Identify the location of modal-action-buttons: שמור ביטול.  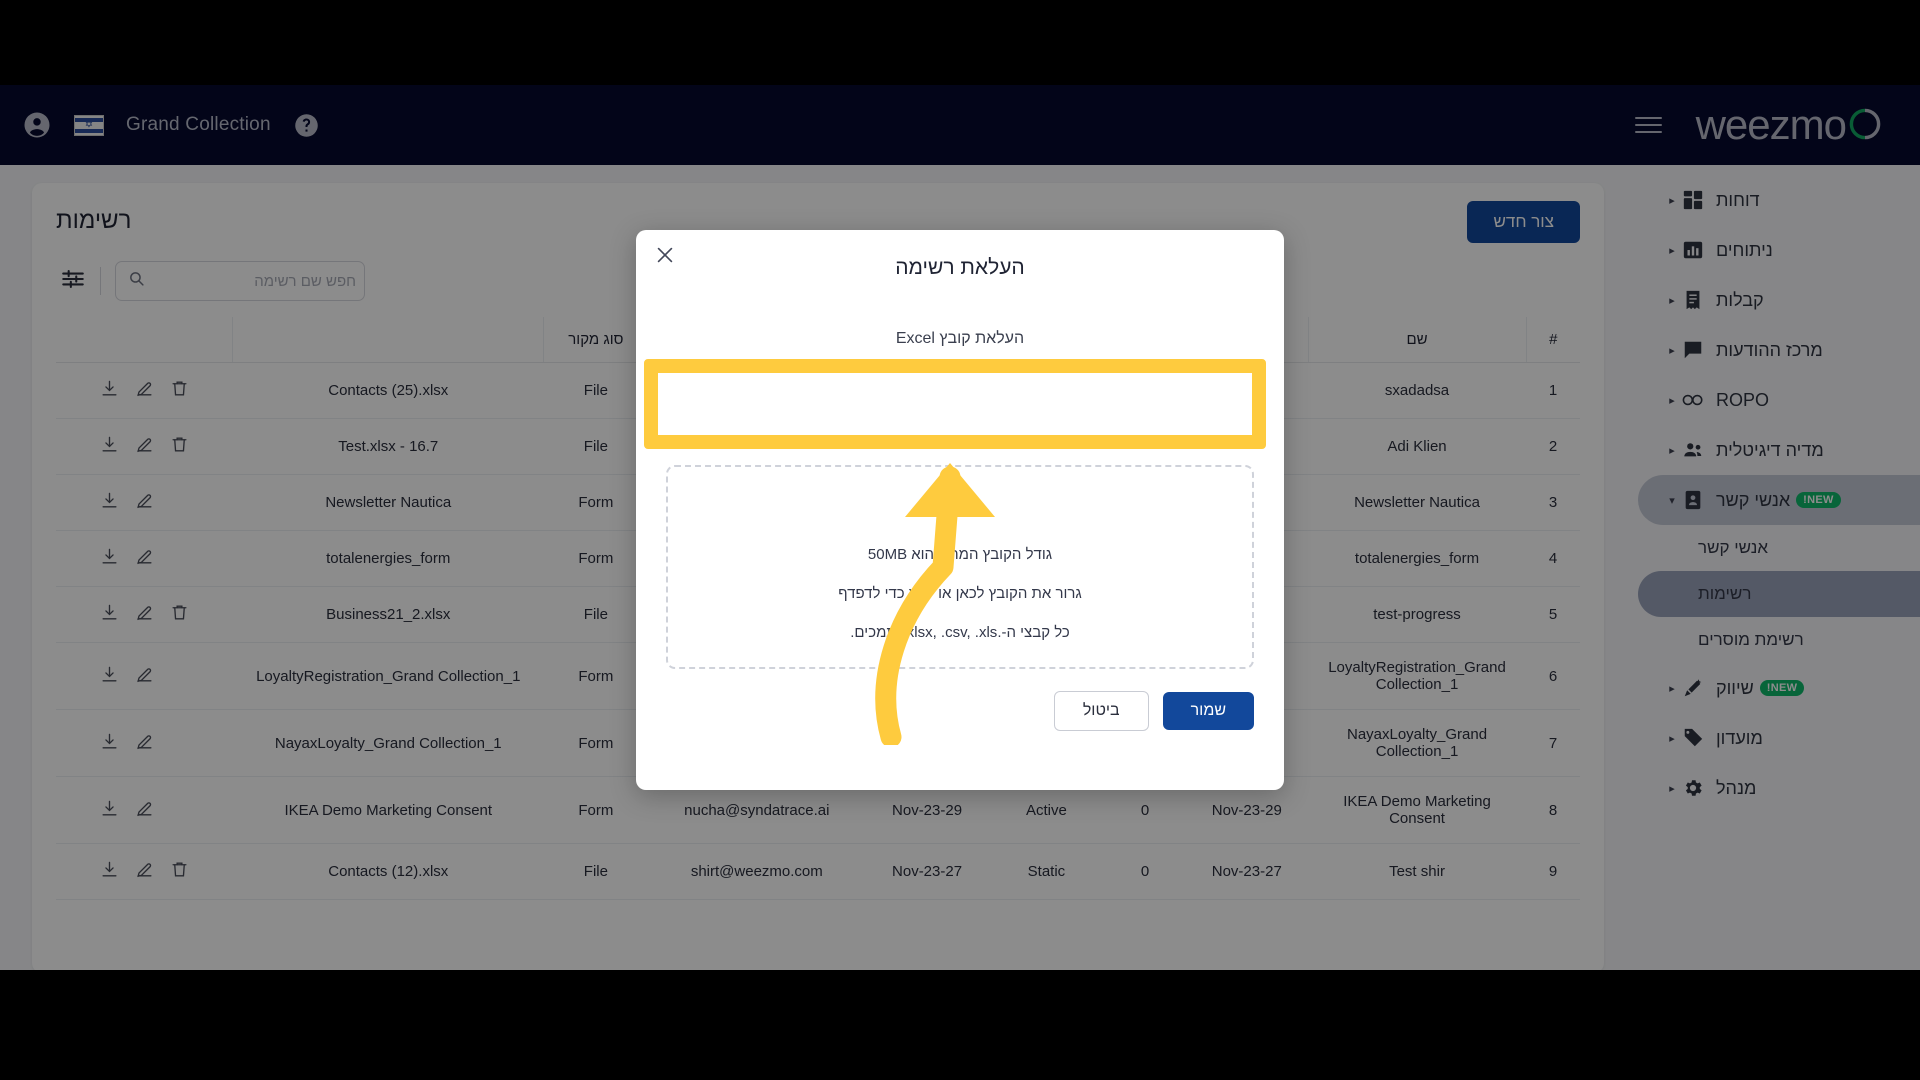
(960, 711).